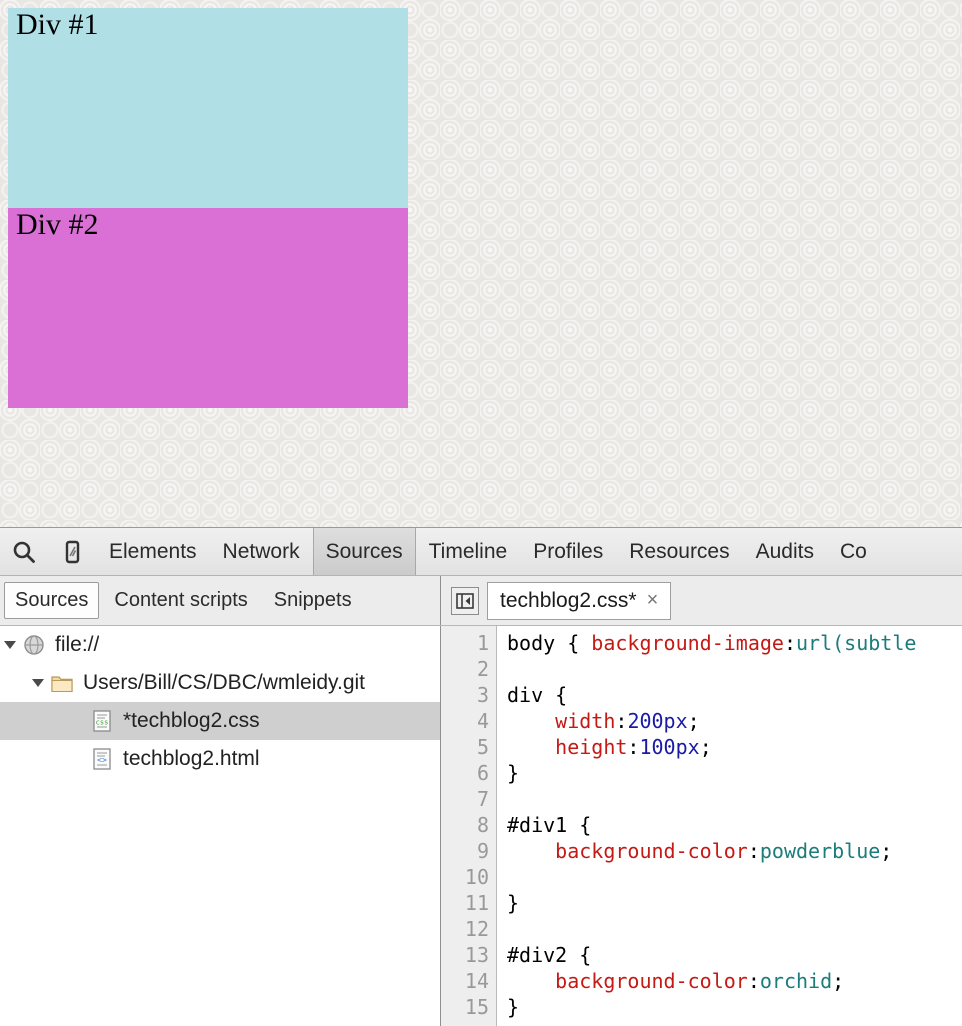  I want to click on editor-file-tab-label: techblog2.css*, so click(568, 600).